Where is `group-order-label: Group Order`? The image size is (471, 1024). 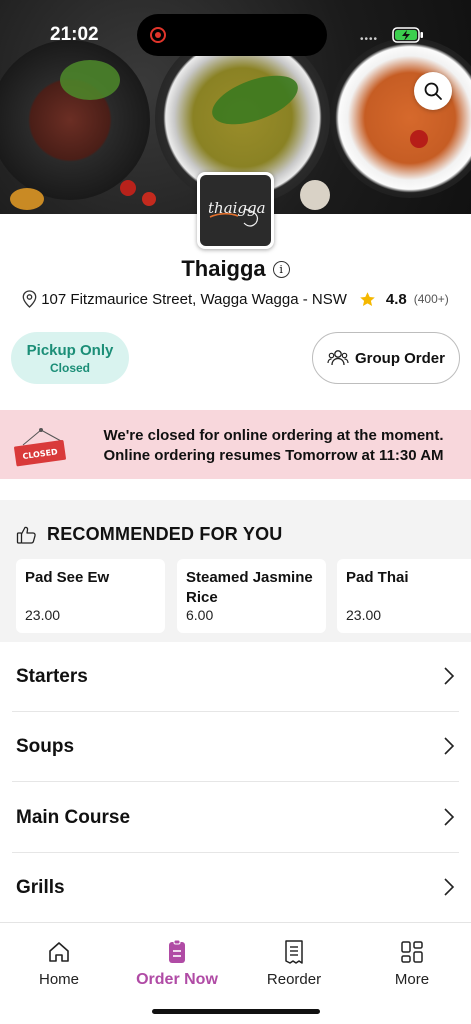 group-order-label: Group Order is located at coordinates (399, 358).